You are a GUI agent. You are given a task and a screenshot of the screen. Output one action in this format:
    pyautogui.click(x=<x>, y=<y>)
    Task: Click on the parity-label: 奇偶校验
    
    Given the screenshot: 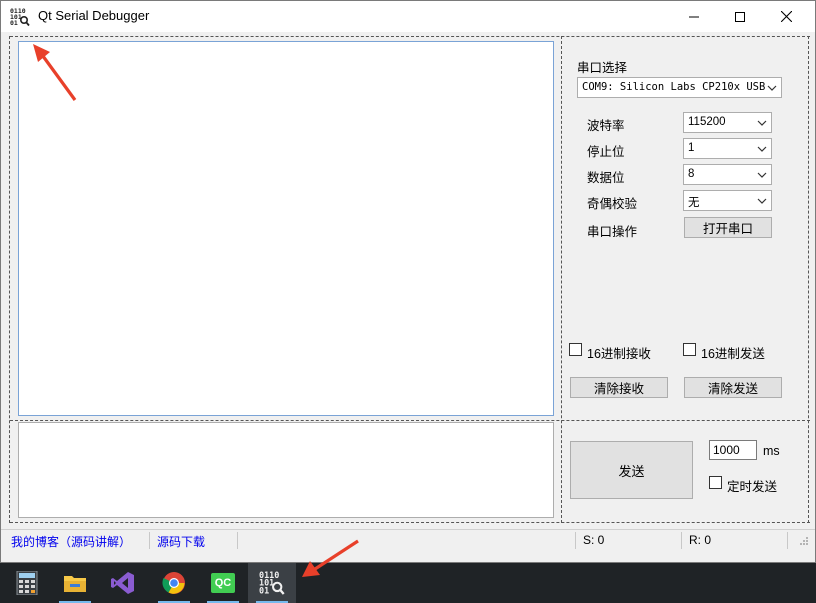 What is the action you would take?
    pyautogui.click(x=612, y=204)
    